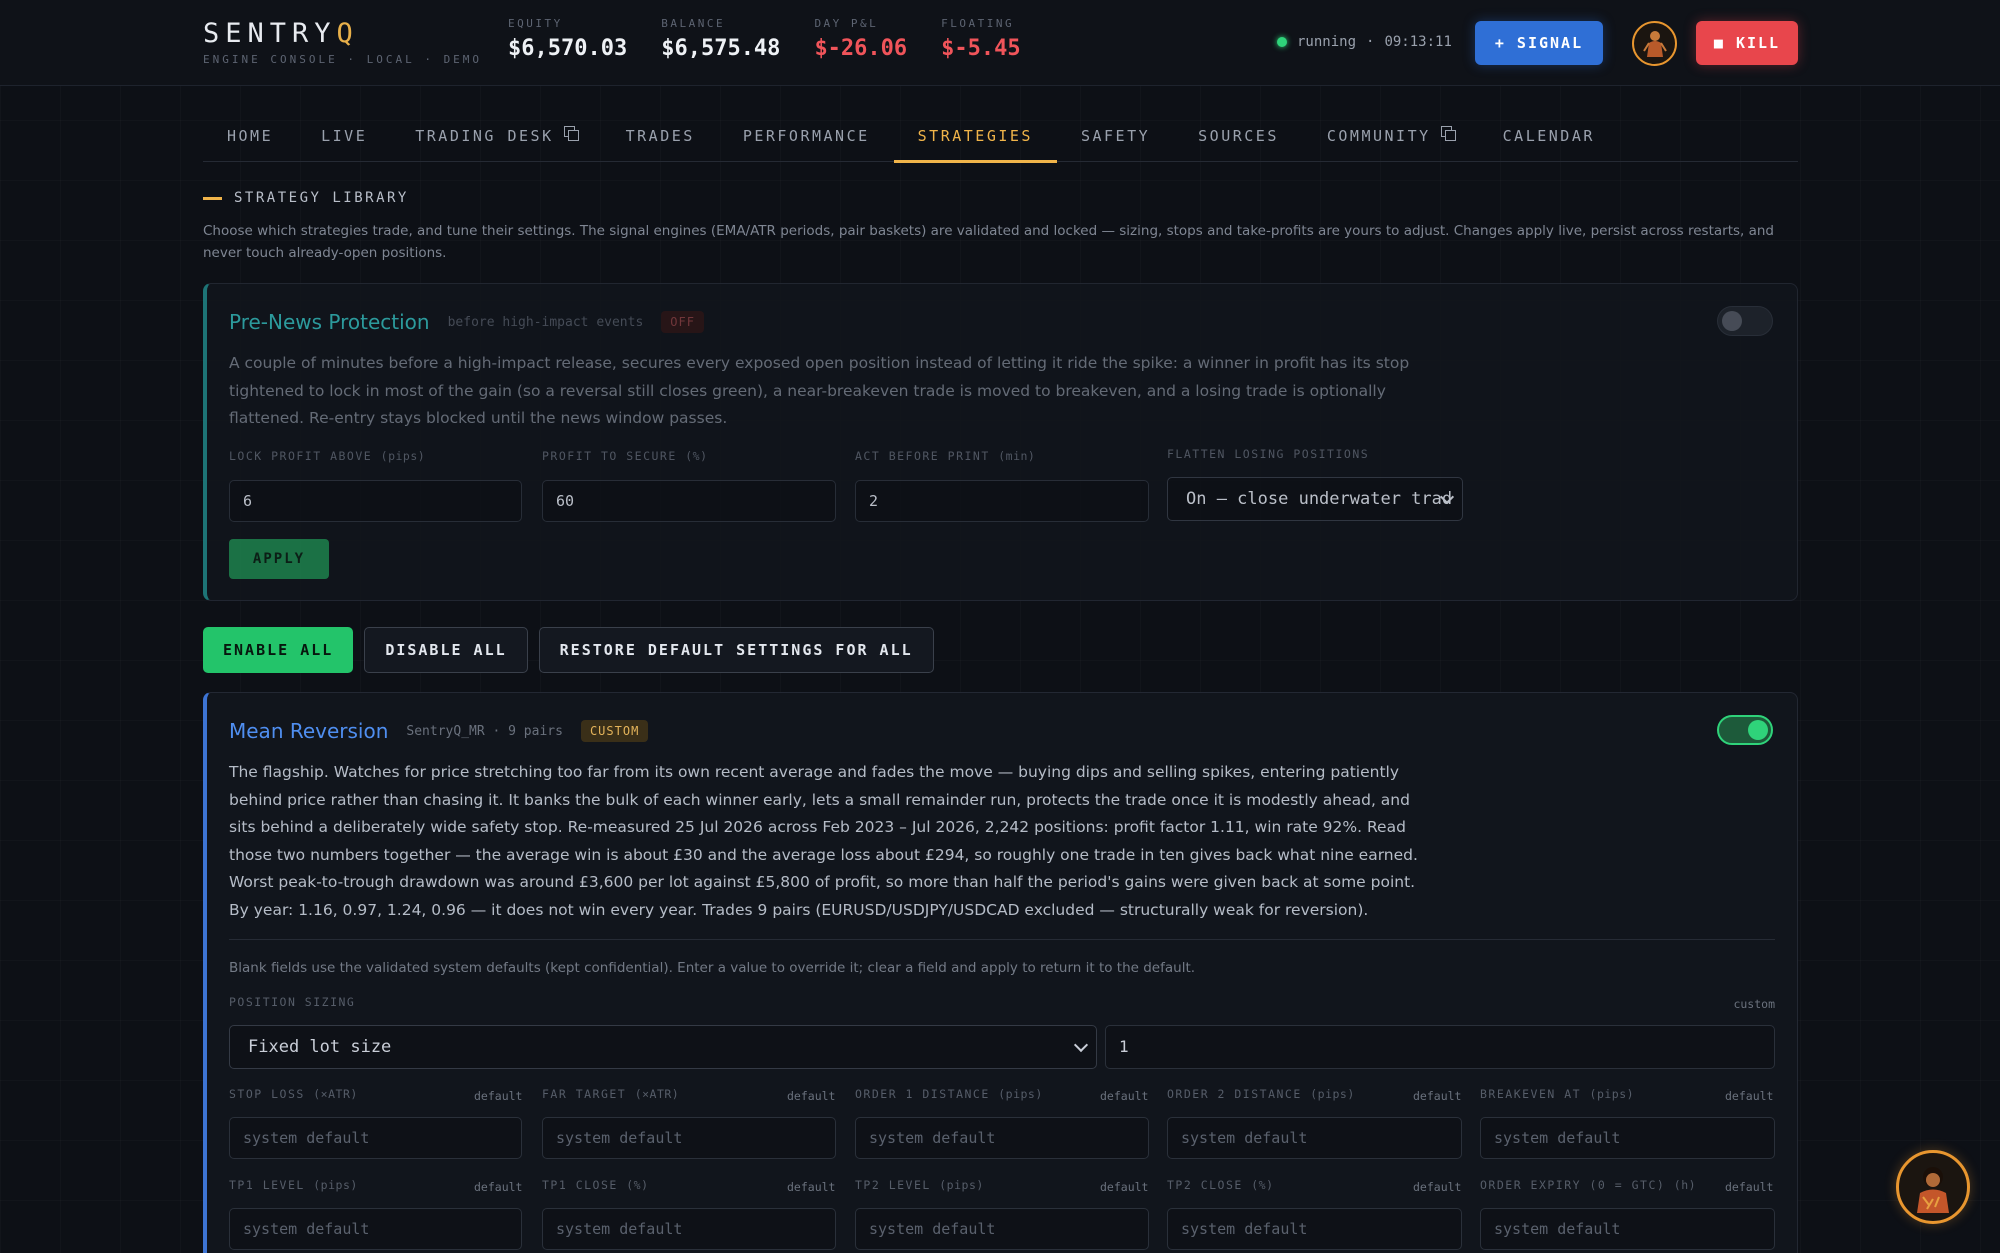 Image resolution: width=2000 pixels, height=1253 pixels. I want to click on brand: SENTRYQ ENGINE CONSOLE · LOCAL · DEMO, so click(342, 42).